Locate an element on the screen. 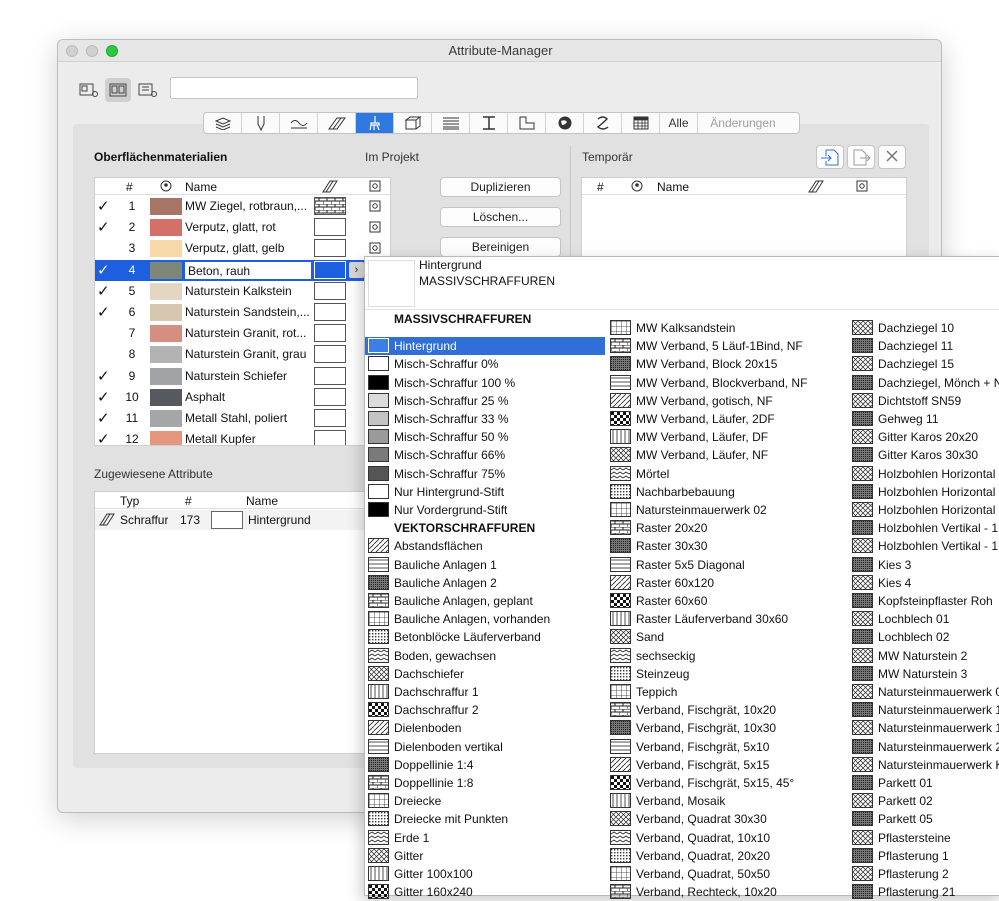  remove-button is located at coordinates (892, 157).